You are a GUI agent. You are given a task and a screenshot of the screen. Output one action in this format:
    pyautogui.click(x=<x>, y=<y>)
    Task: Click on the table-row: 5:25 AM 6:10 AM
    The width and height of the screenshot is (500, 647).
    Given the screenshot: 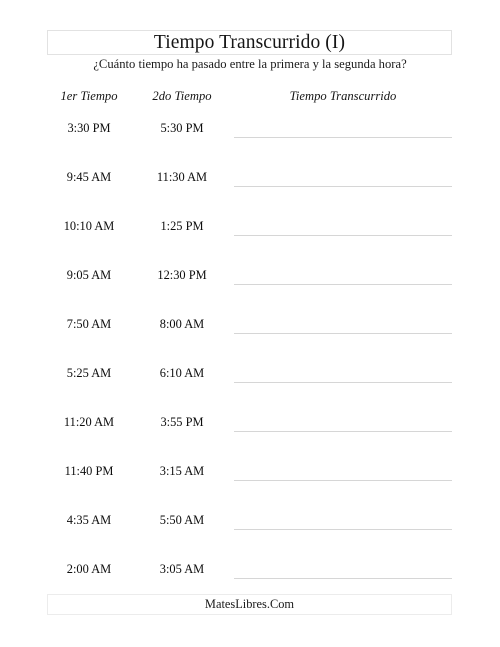 What is the action you would take?
    pyautogui.click(x=250, y=382)
    